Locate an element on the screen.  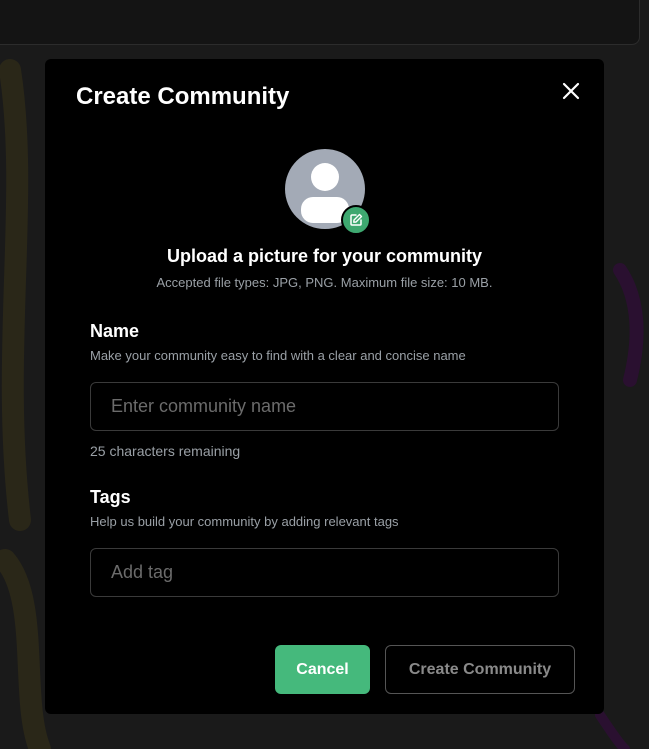
close-icon is located at coordinates (571, 91).